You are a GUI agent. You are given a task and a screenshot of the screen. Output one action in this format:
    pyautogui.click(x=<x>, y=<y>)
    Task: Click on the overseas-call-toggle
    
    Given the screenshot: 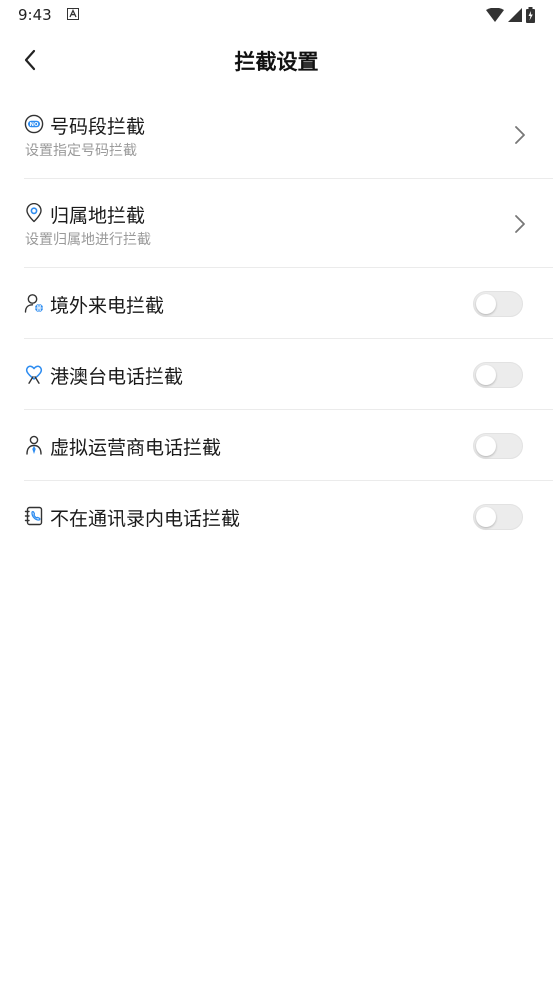 What is the action you would take?
    pyautogui.click(x=498, y=304)
    